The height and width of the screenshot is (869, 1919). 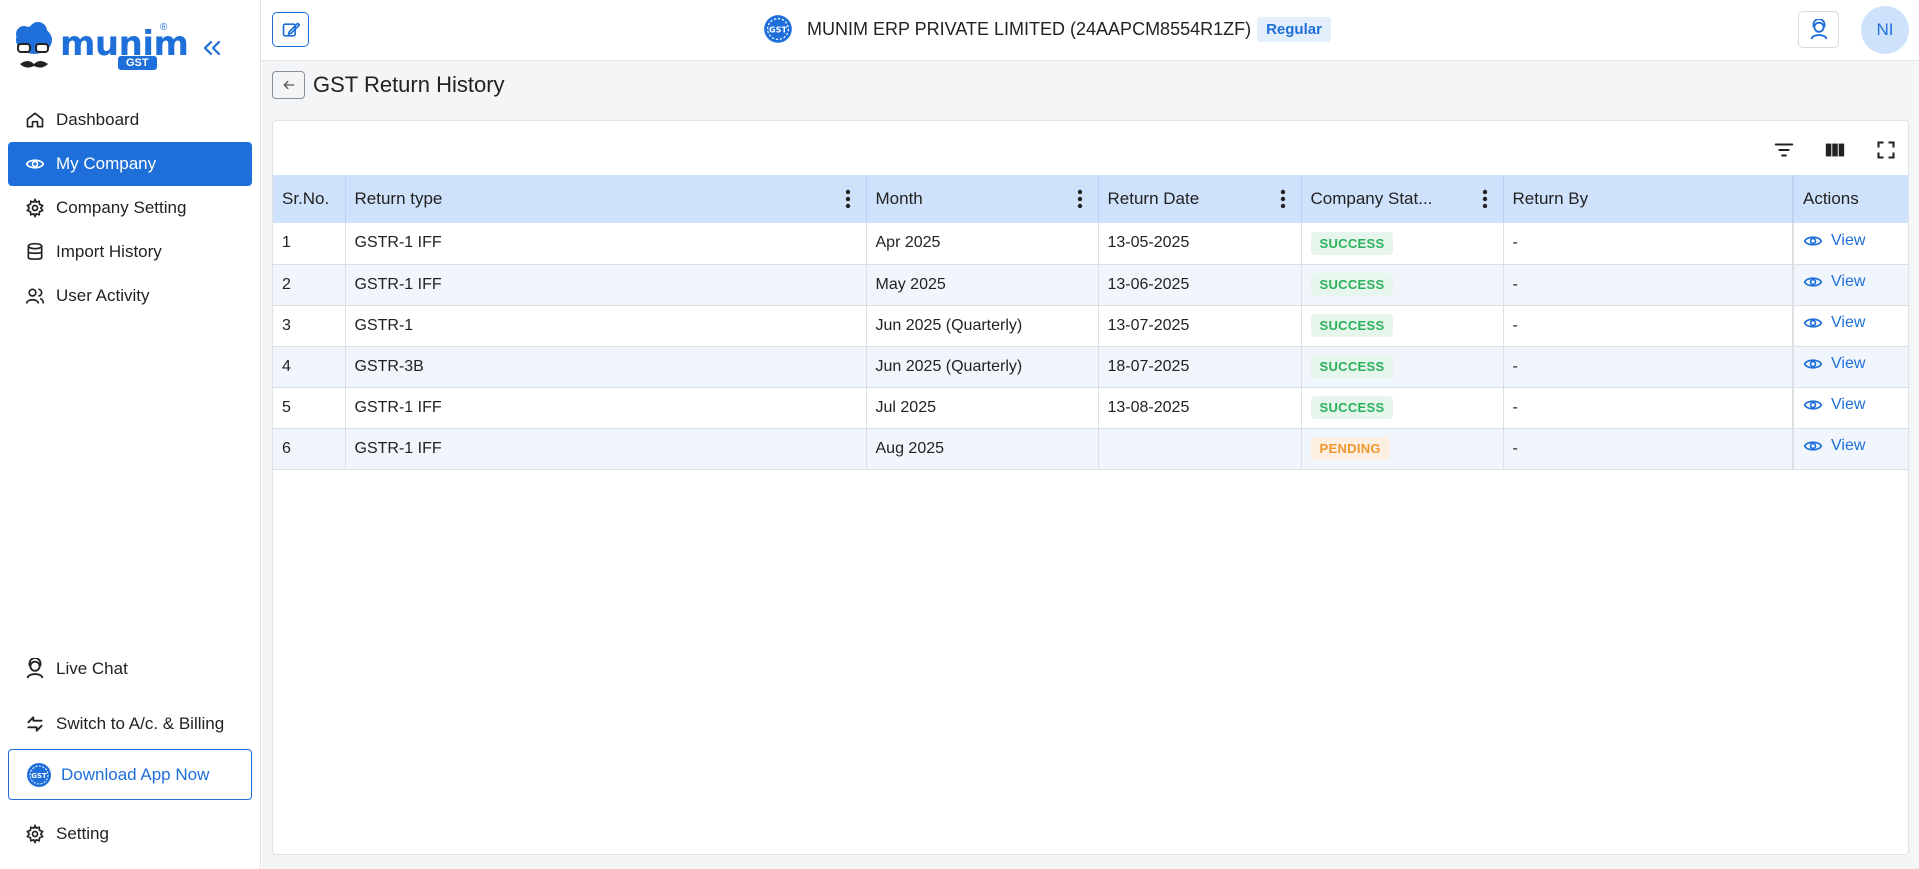 What do you see at coordinates (34, 45) in the screenshot?
I see `munim-mascot-icon` at bounding box center [34, 45].